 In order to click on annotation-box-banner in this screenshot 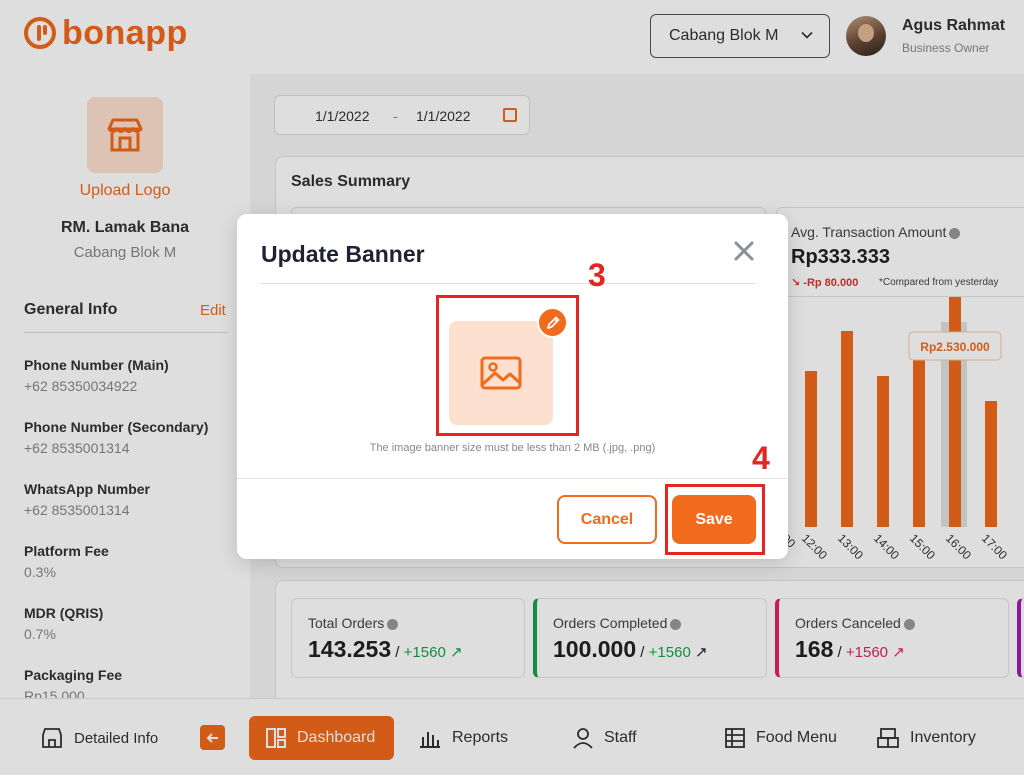, I will do `click(507, 365)`.